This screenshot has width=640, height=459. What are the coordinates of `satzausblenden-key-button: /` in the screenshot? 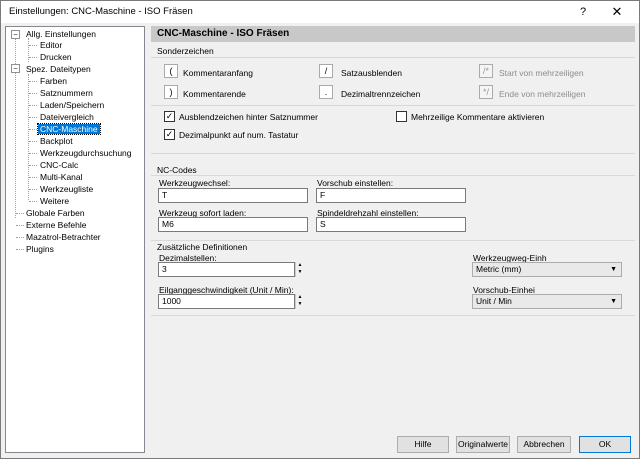 It's located at (326, 71).